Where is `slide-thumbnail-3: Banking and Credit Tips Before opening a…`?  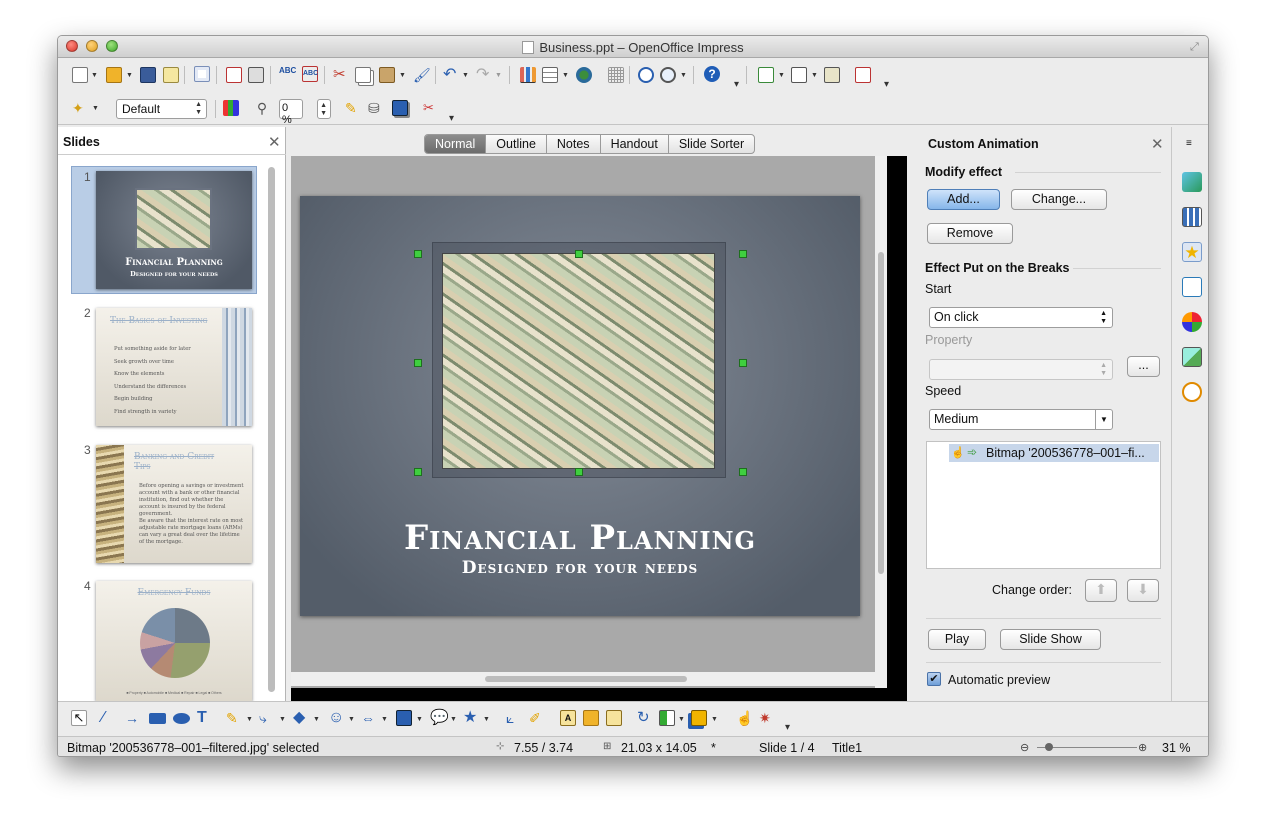
slide-thumbnail-3: Banking and Credit Tips Before opening a… is located at coordinates (174, 504).